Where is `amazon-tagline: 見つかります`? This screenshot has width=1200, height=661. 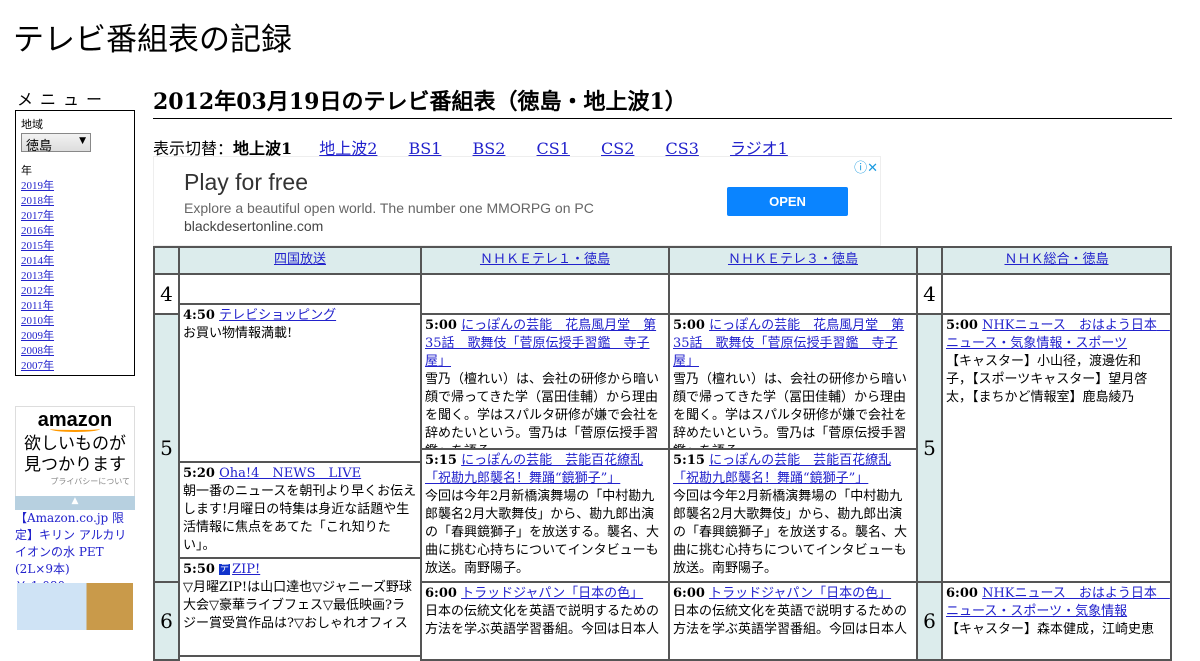
amazon-tagline: 見つかります is located at coordinates (75, 465).